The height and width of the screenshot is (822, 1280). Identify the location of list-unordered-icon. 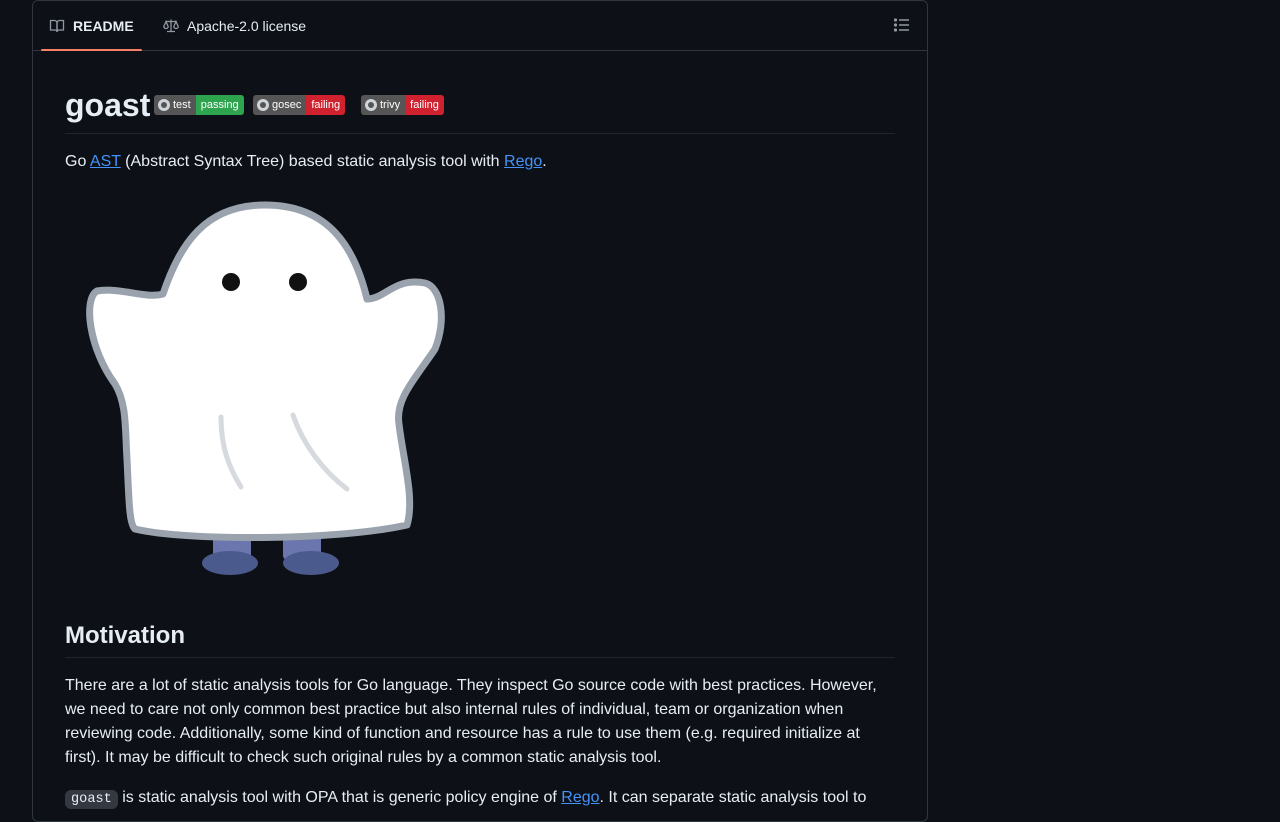
(902, 25).